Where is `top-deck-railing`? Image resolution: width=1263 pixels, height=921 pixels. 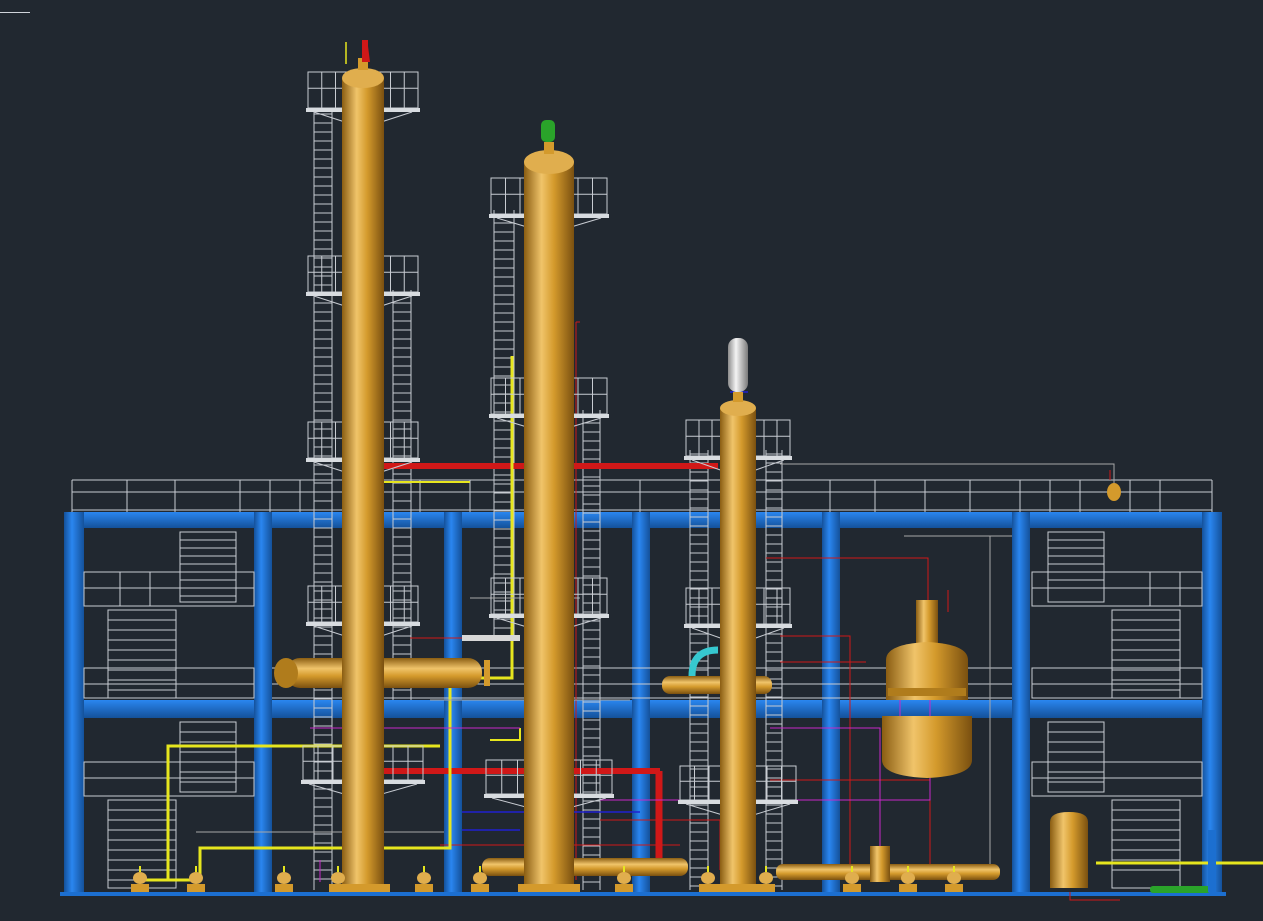 top-deck-railing is located at coordinates (642, 495).